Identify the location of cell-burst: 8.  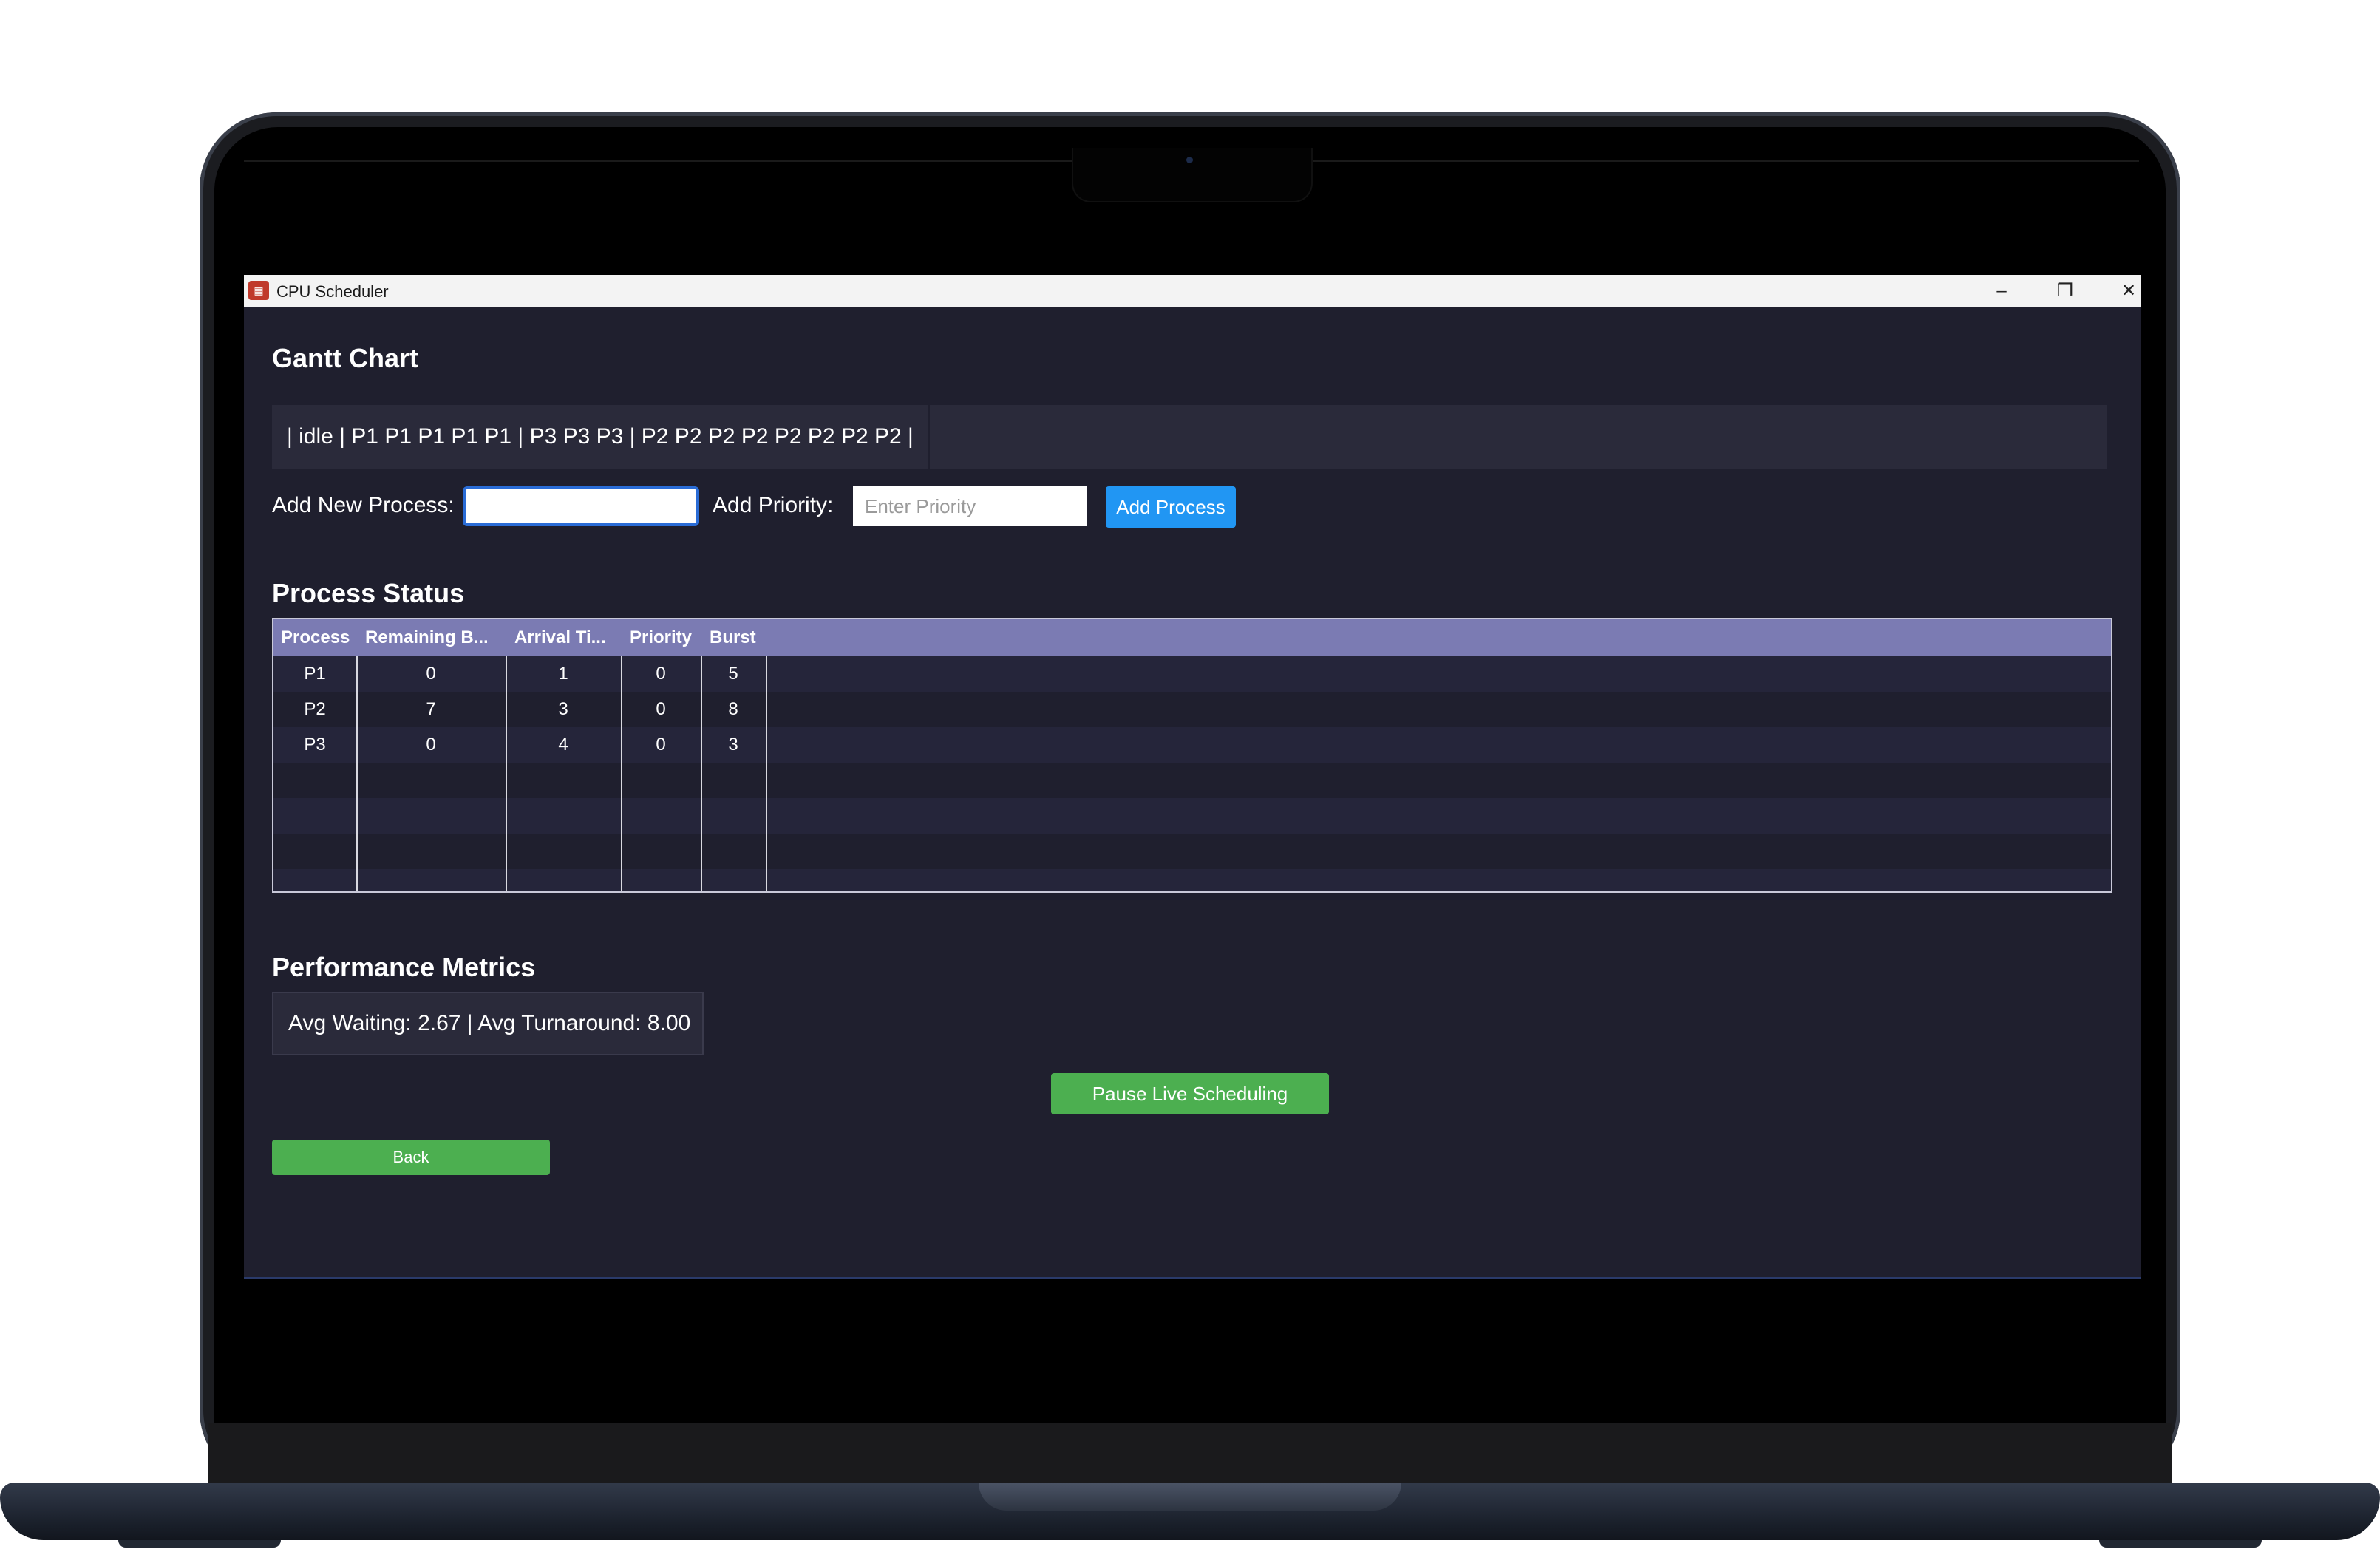
(733, 709).